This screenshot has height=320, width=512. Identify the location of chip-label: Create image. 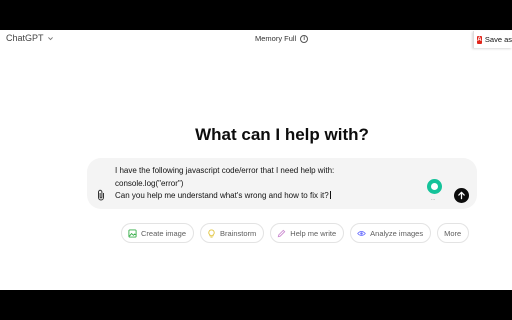
(164, 233).